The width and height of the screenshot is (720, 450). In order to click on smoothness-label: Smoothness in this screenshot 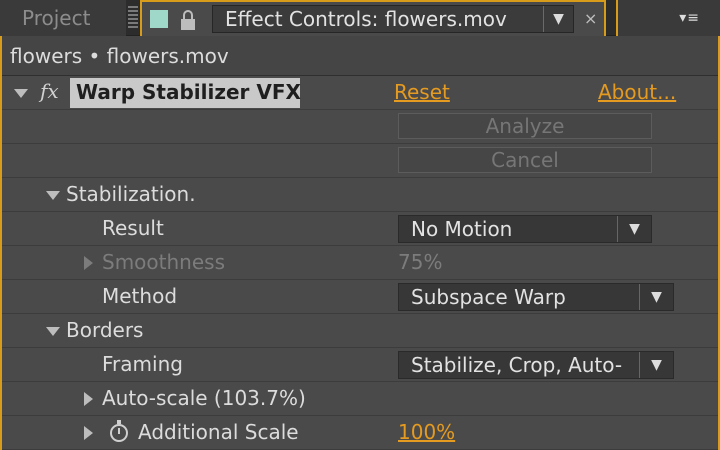, I will do `click(163, 262)`.